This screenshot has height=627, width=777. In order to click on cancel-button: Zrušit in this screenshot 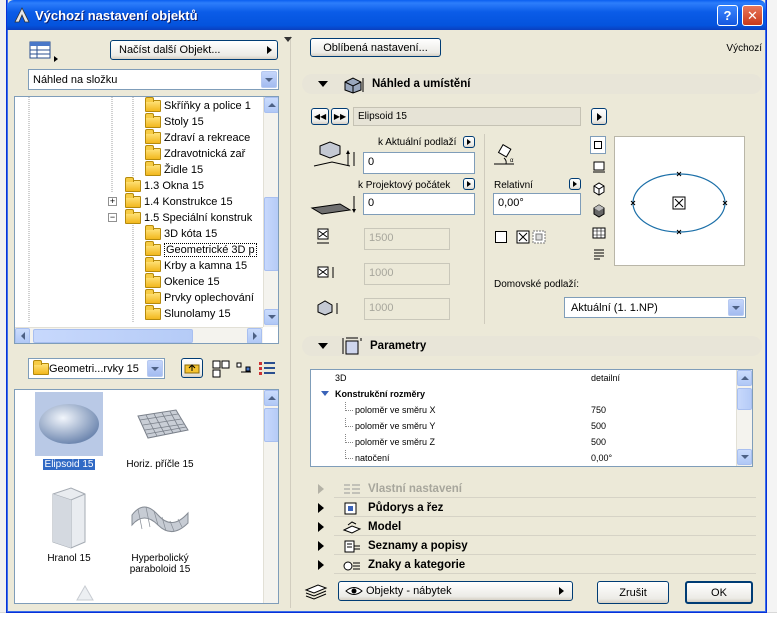, I will do `click(633, 592)`.